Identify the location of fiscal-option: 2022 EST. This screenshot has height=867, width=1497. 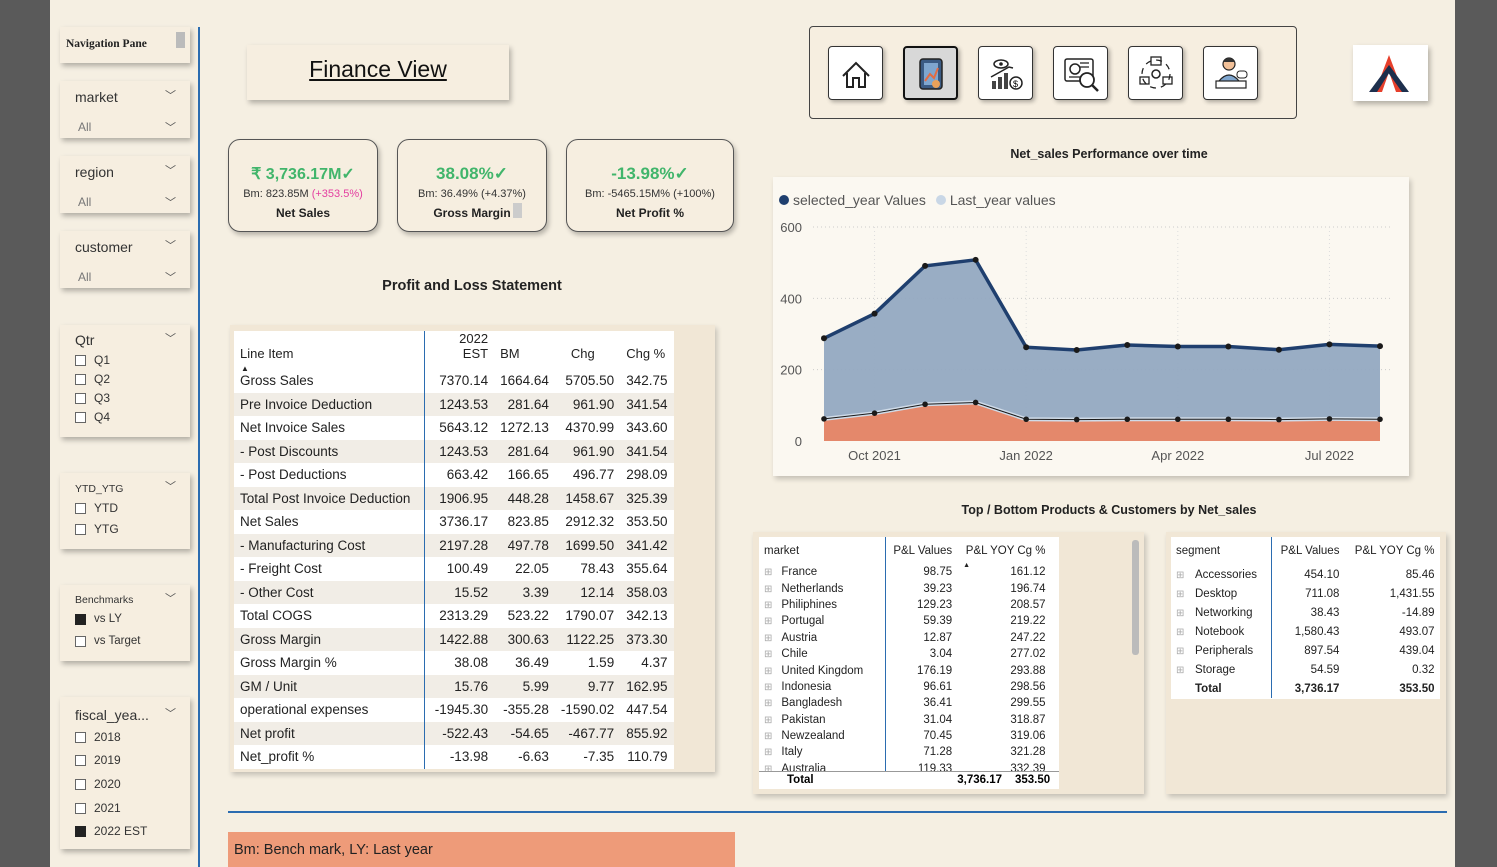
(111, 831).